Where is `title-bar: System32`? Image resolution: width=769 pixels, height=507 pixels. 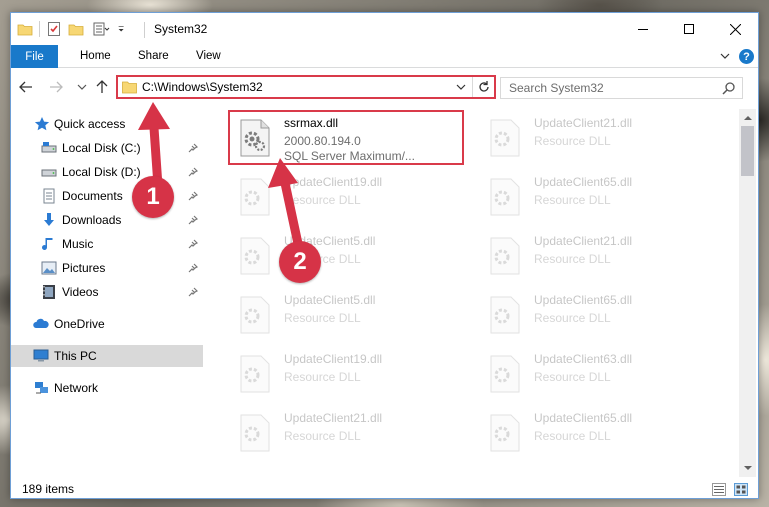
title-bar: System32 is located at coordinates (384, 29).